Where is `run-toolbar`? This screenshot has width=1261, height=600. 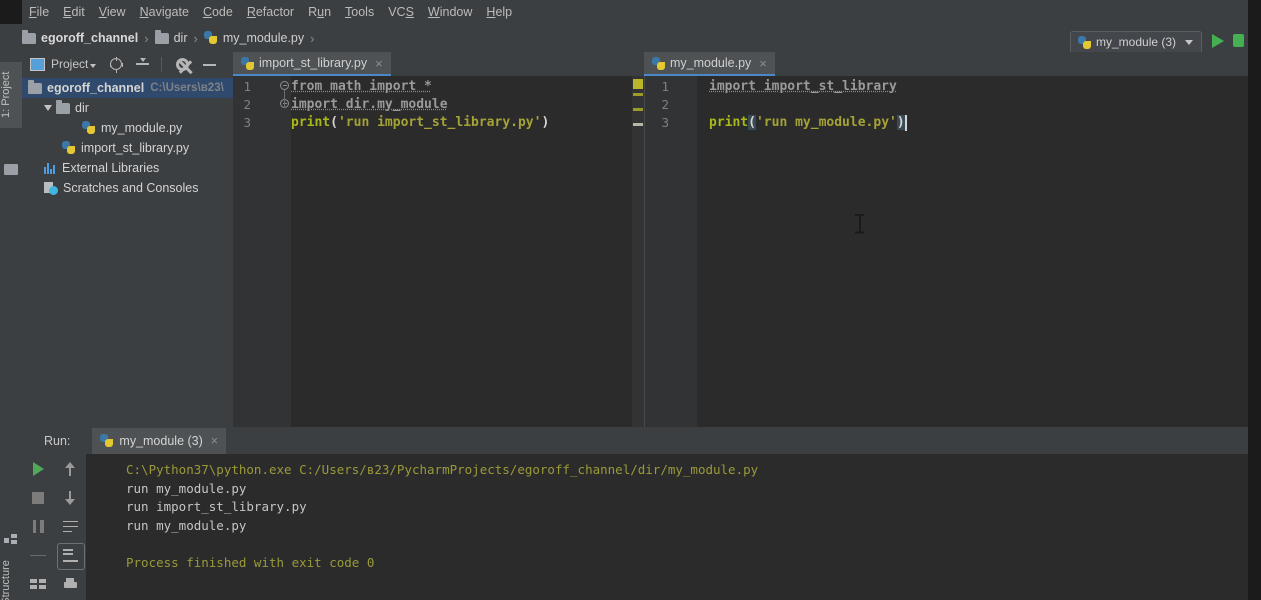
run-toolbar is located at coordinates (54, 527).